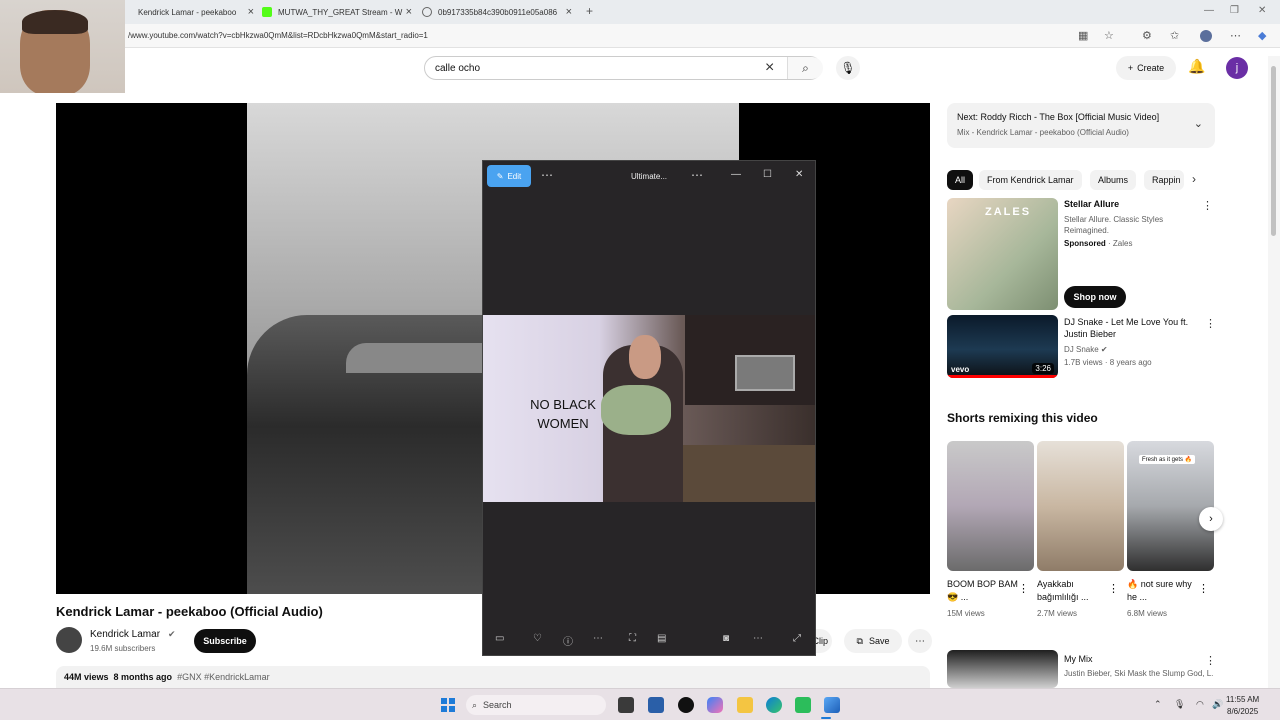 The width and height of the screenshot is (1280, 720). I want to click on chip-albums: Albums, so click(1113, 180).